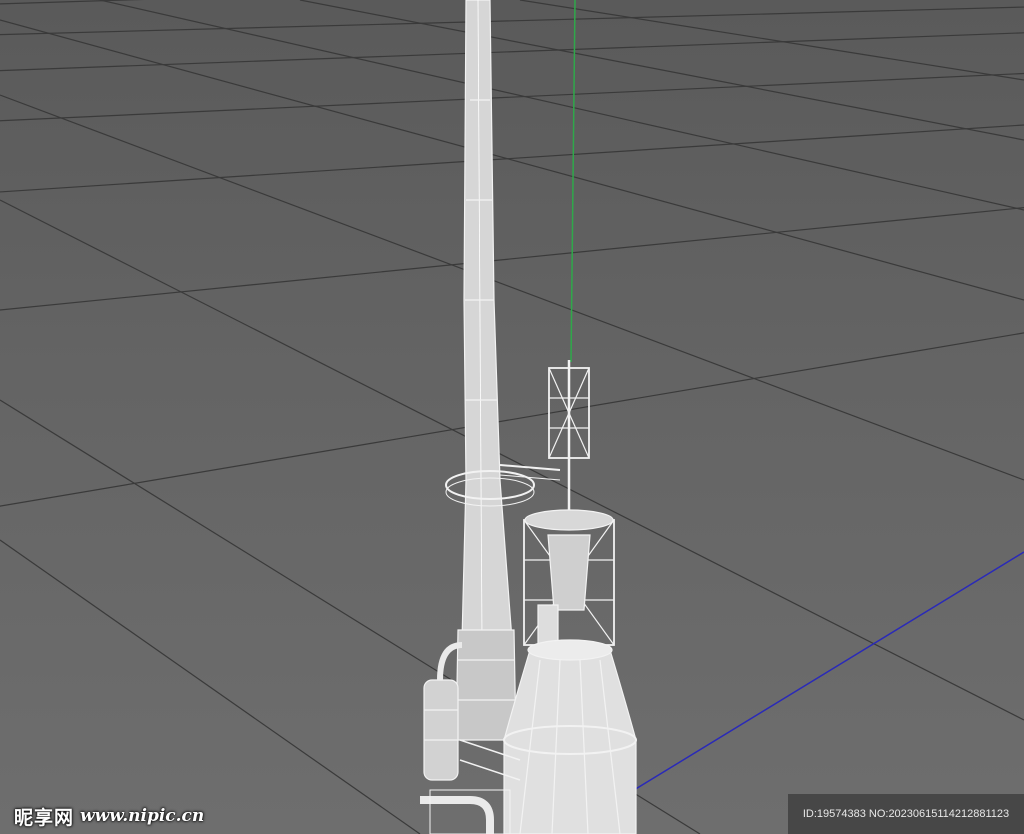  I want to click on watermark-id-badge: ID:19574383 NO:20230615114212881123, so click(906, 814).